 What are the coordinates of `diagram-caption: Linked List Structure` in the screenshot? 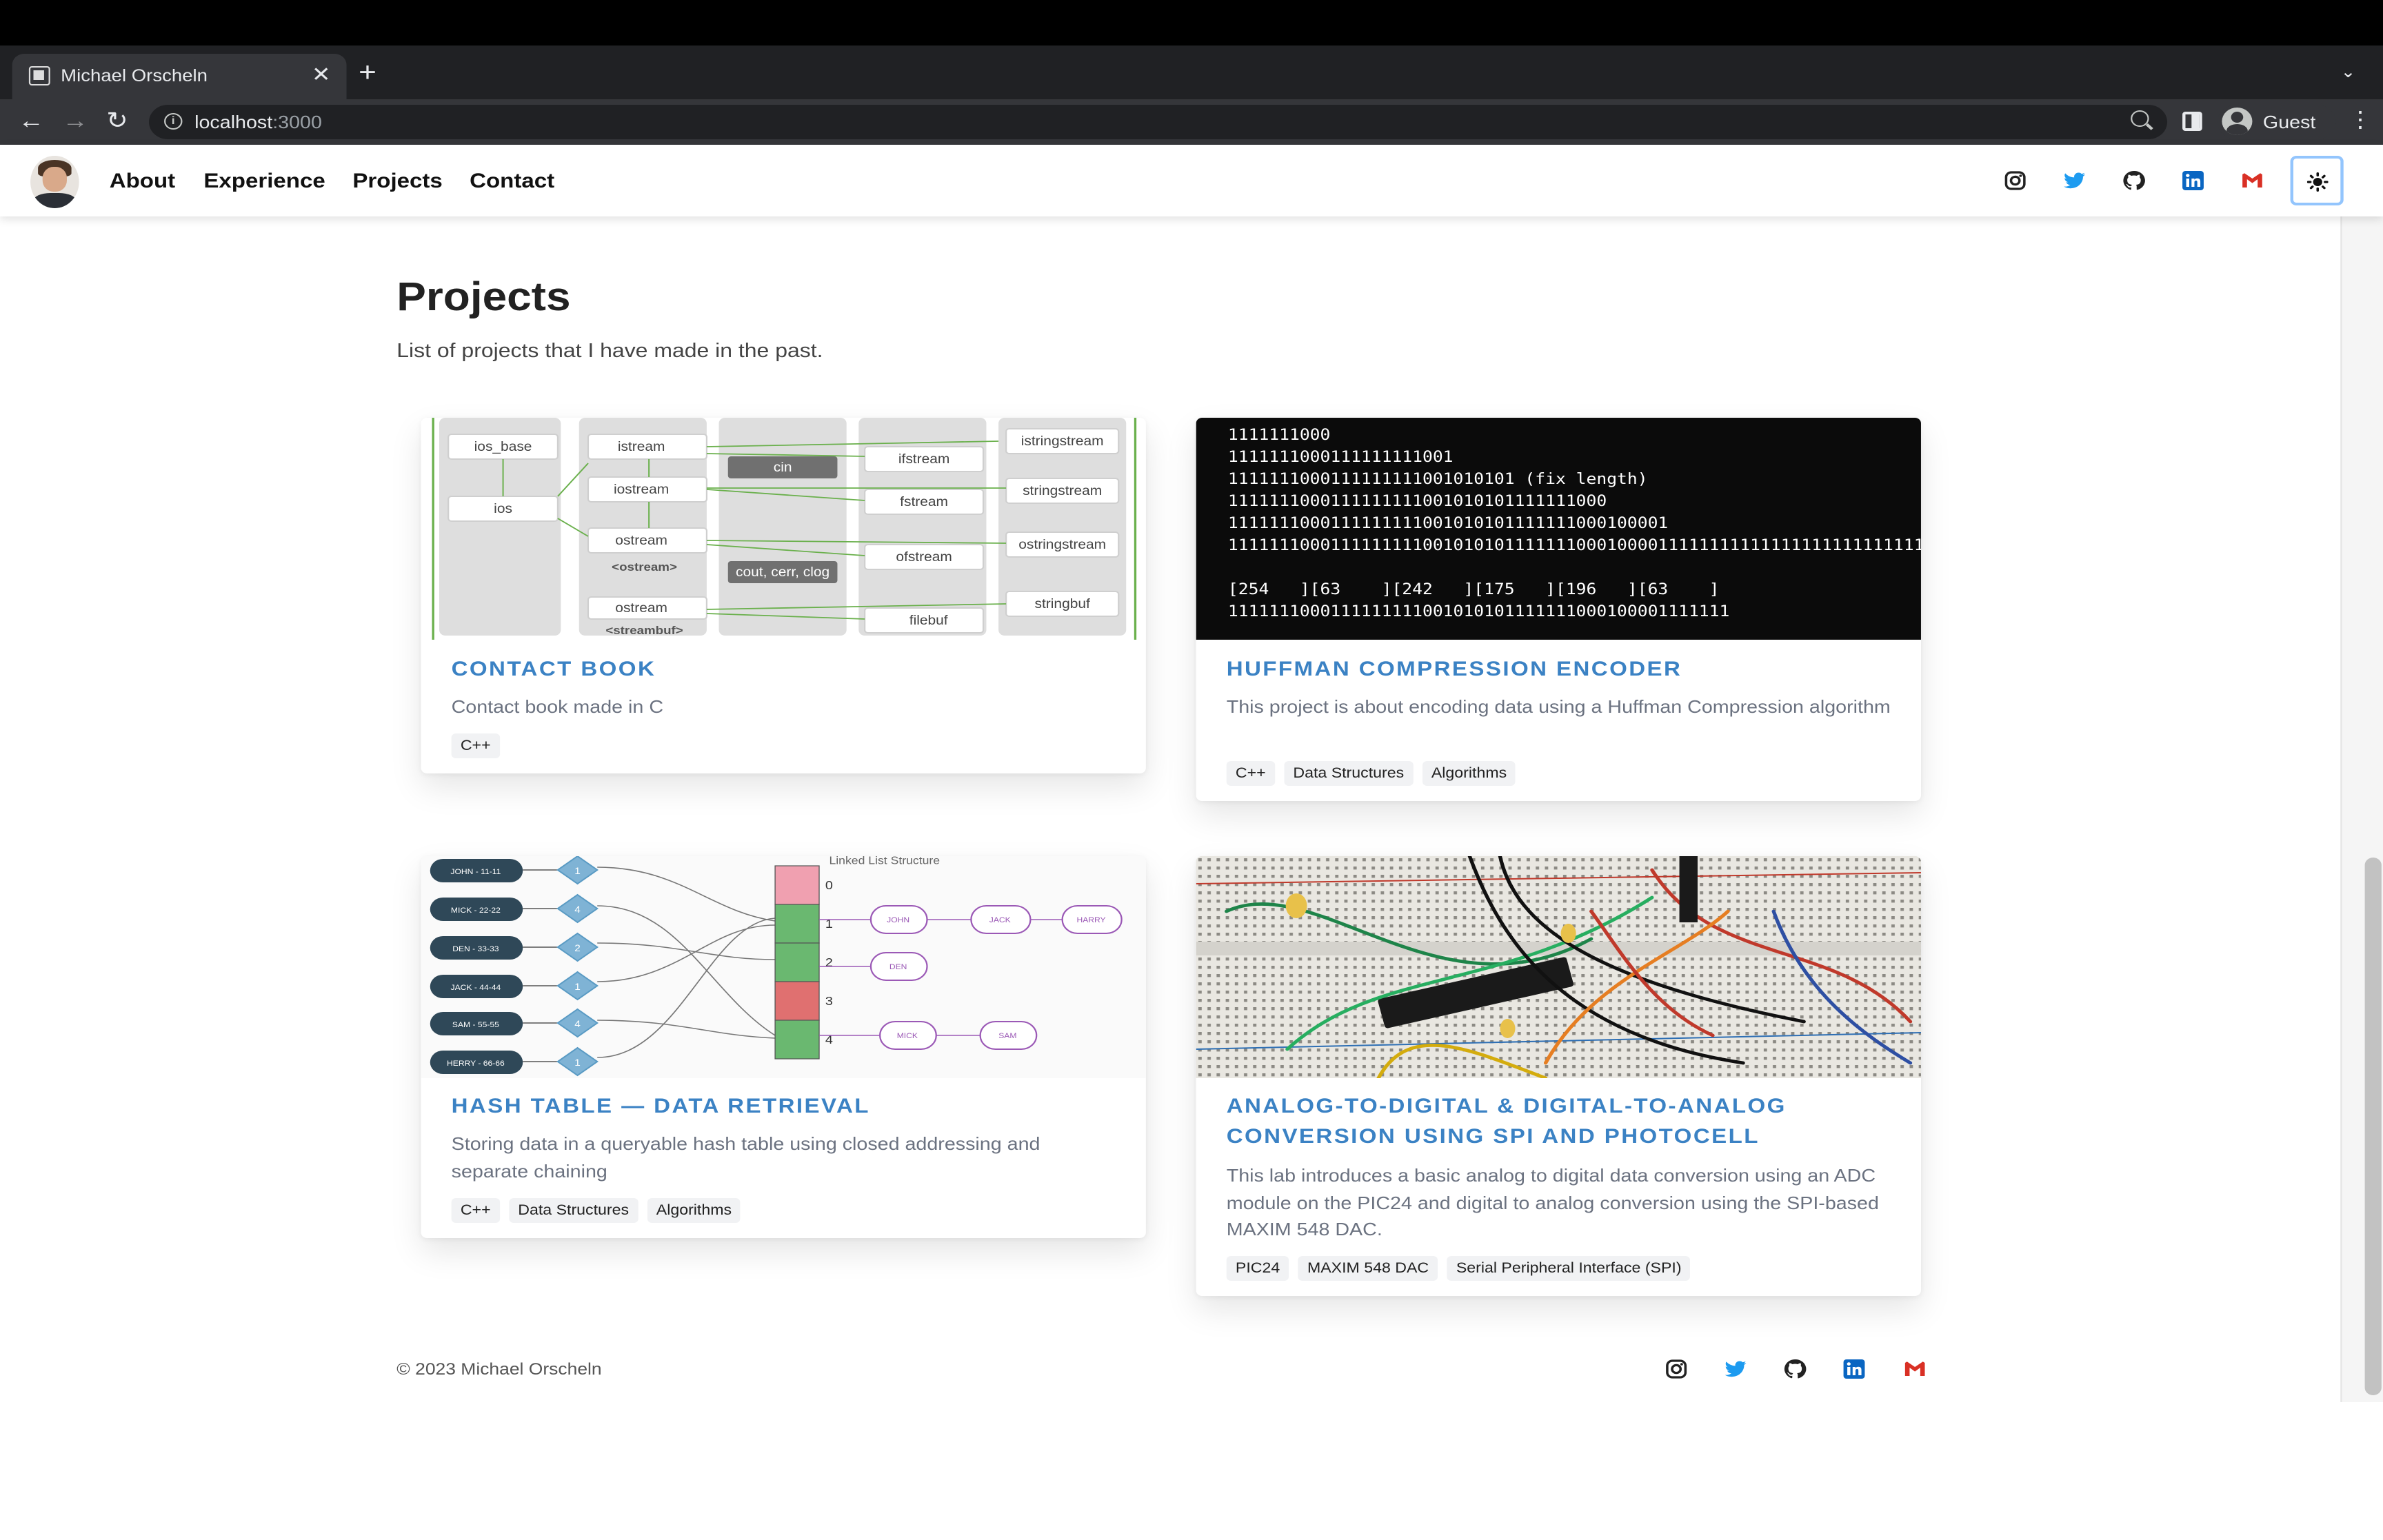 It's located at (884, 862).